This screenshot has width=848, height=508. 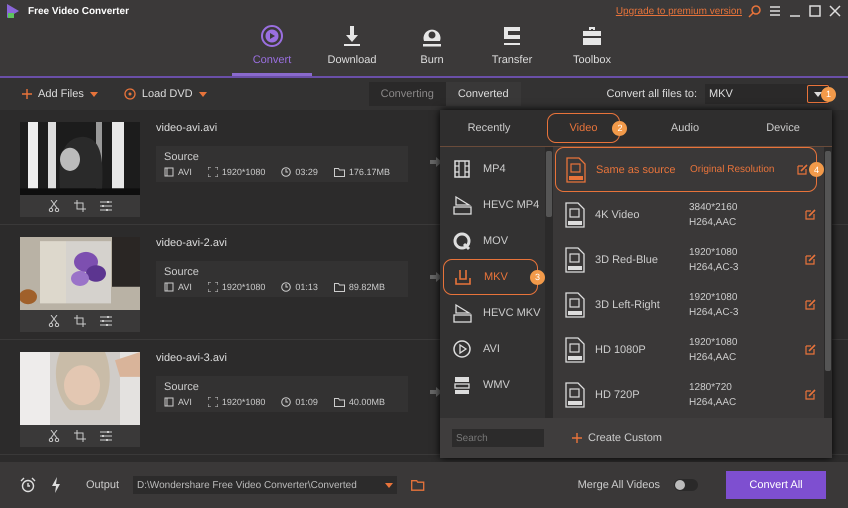 I want to click on file-name: video-avi-2.avi, so click(x=192, y=243).